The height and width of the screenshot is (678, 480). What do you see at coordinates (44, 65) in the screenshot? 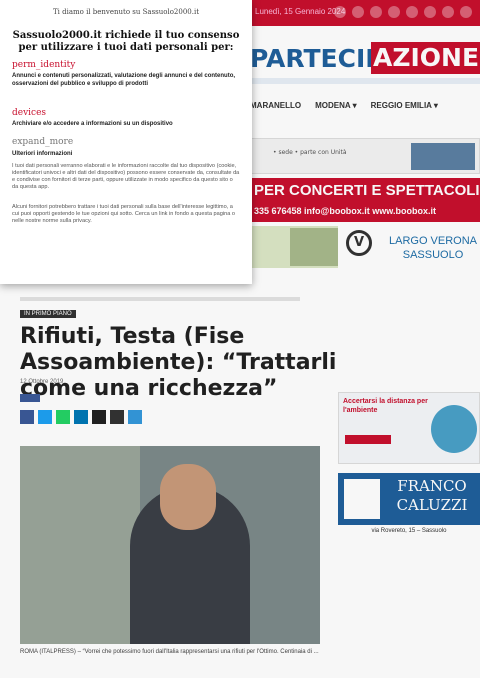
I see `perm-identity-icon: perm_identity` at bounding box center [44, 65].